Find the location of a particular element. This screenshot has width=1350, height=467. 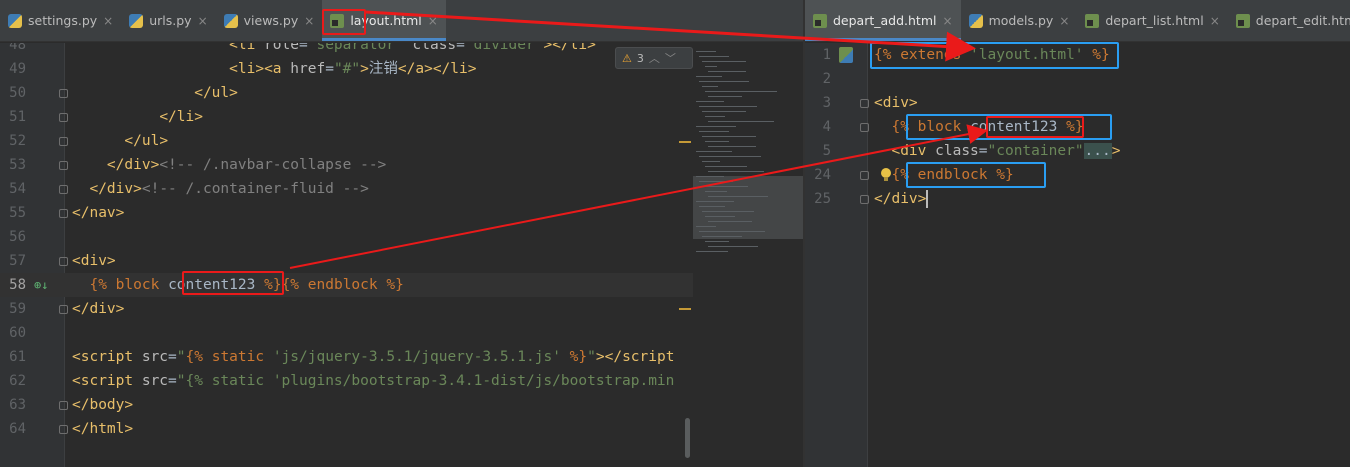

code-line: 53 </div><!-- /.navbar-collapse --> is located at coordinates (346, 165).